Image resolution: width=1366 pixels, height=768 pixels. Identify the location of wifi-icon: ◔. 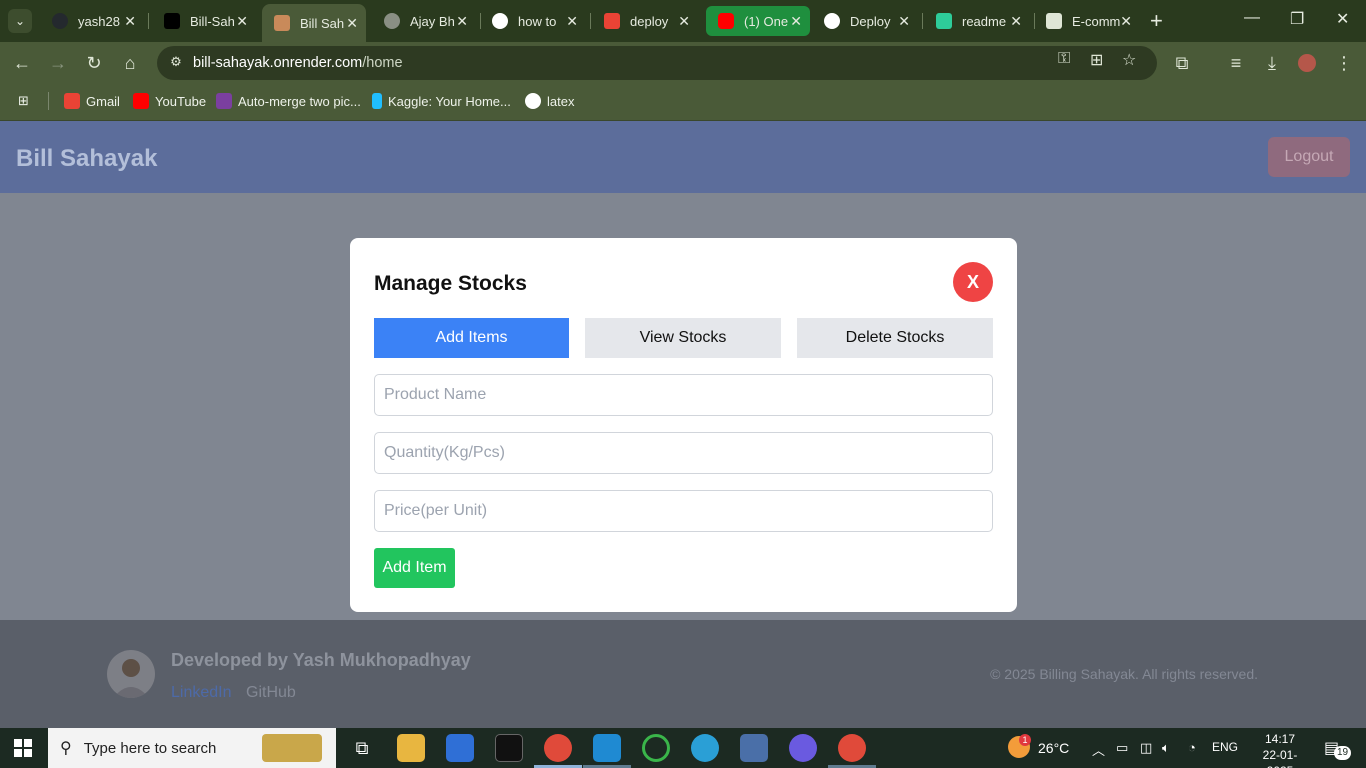
(1192, 747).